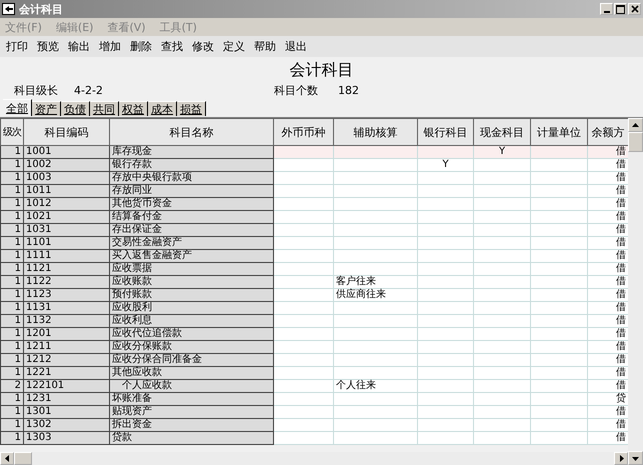  I want to click on table-cell: 个人应收款, so click(192, 386).